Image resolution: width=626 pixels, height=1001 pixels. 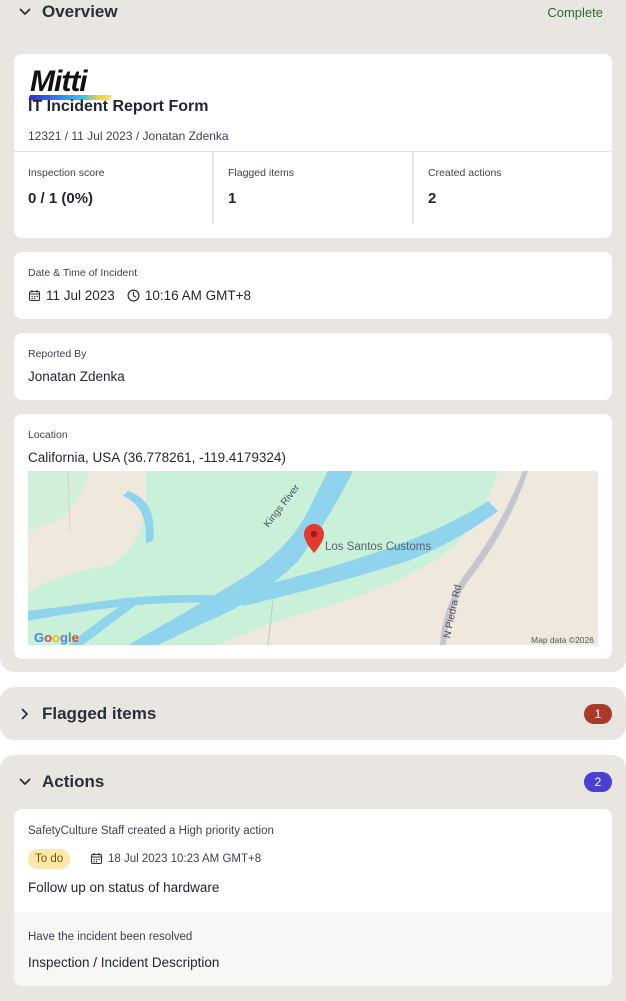 What do you see at coordinates (66, 173) in the screenshot?
I see `stat-label: Inspection score` at bounding box center [66, 173].